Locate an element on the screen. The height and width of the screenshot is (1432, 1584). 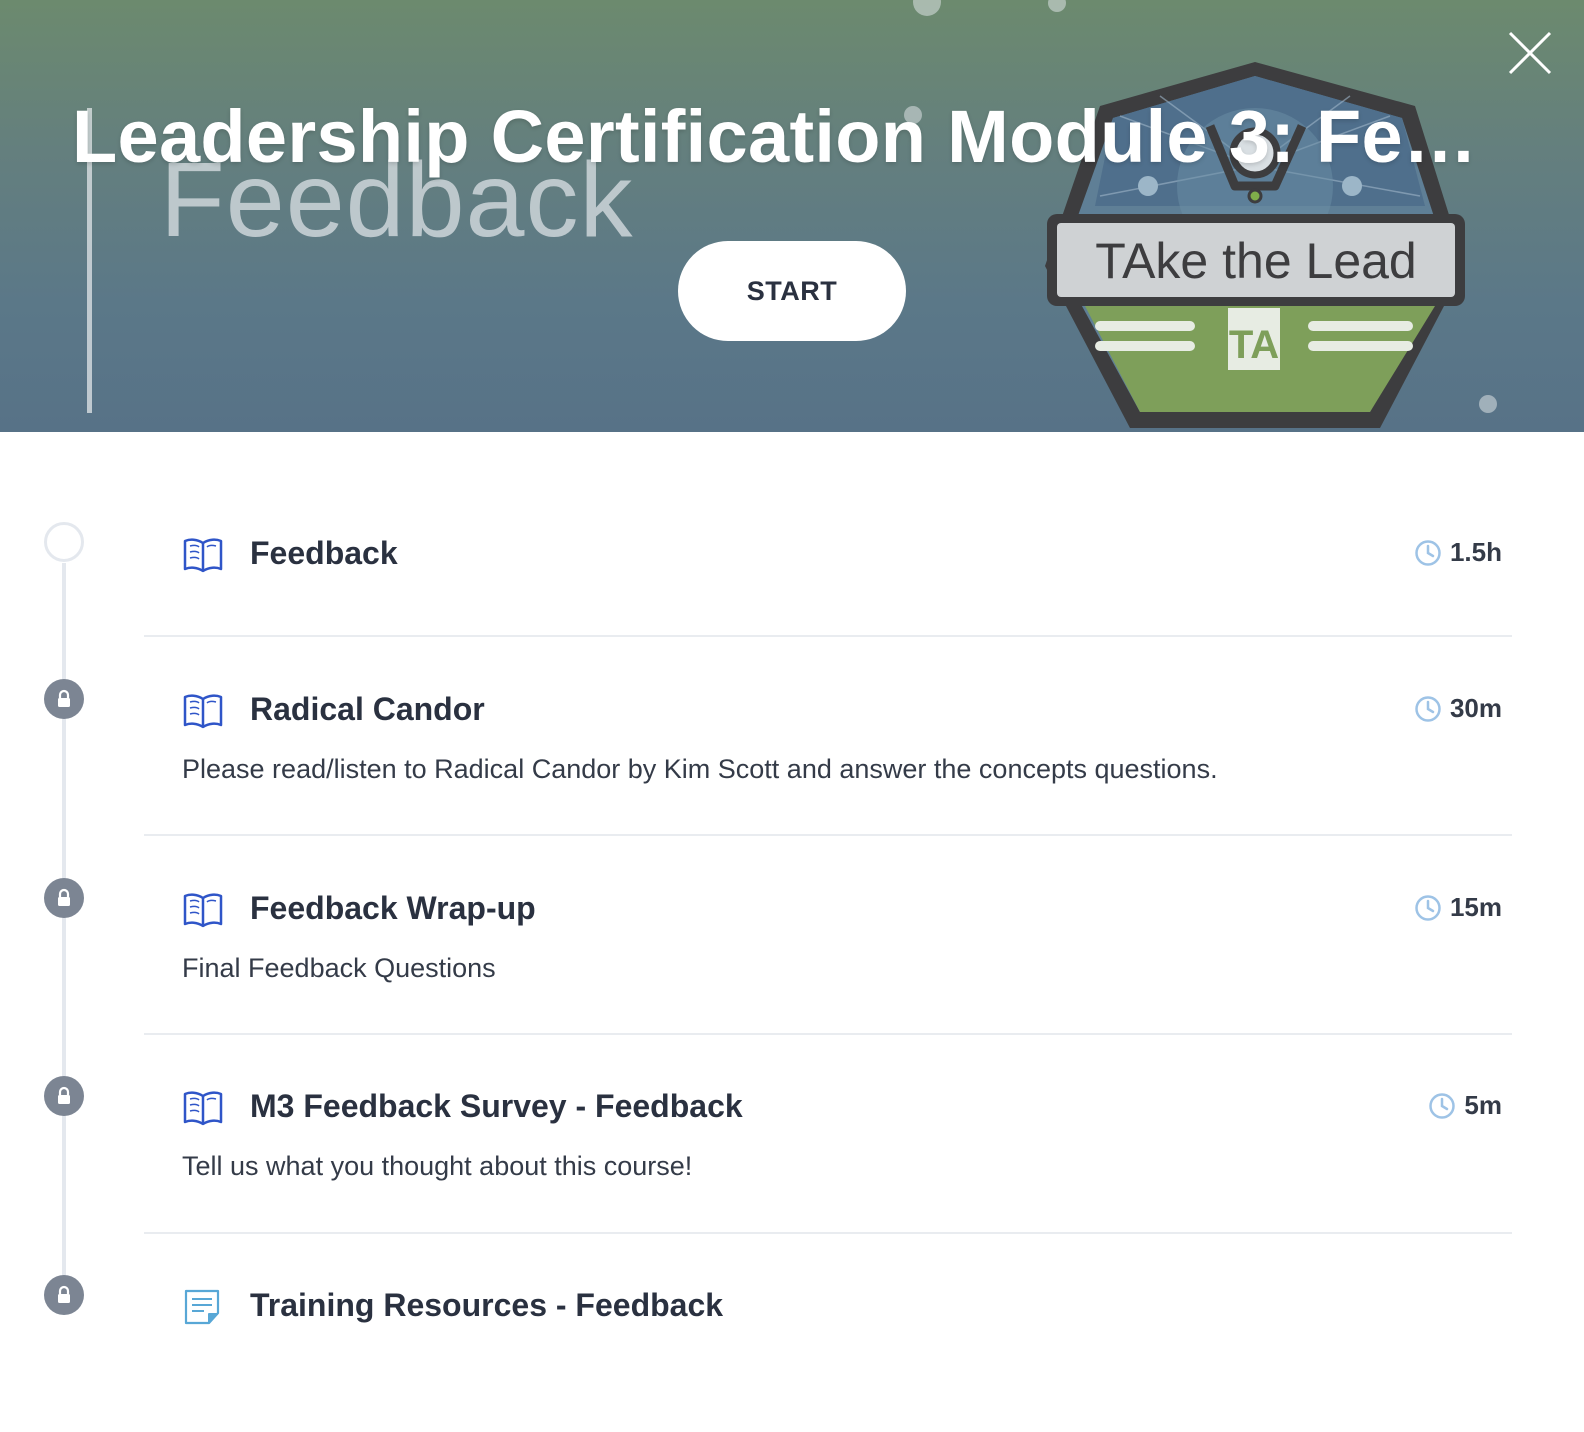
start-button: START is located at coordinates (792, 291).